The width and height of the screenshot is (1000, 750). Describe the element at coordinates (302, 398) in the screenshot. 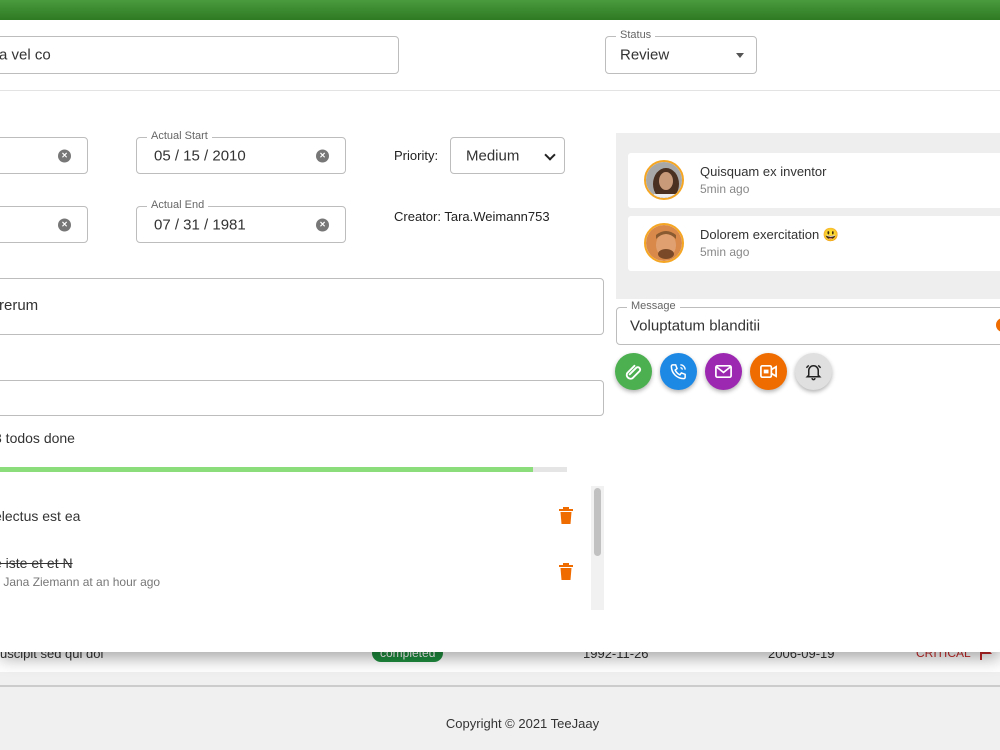

I see `new-todo-input` at that location.